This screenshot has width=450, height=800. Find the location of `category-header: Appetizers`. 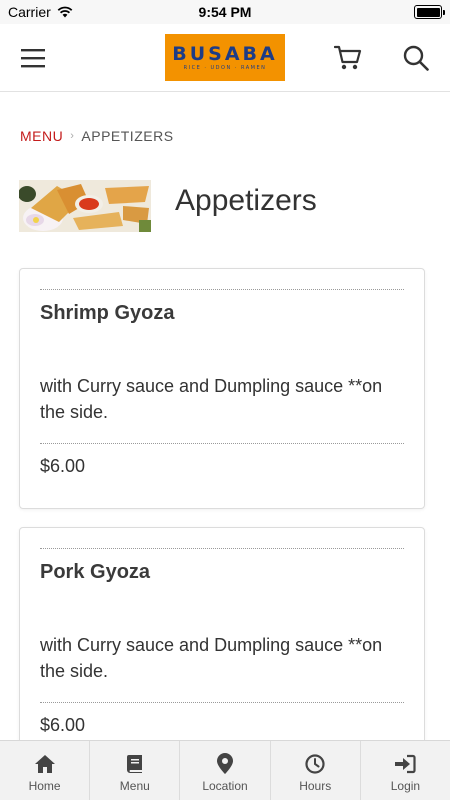

category-header: Appetizers is located at coordinates (168, 206).